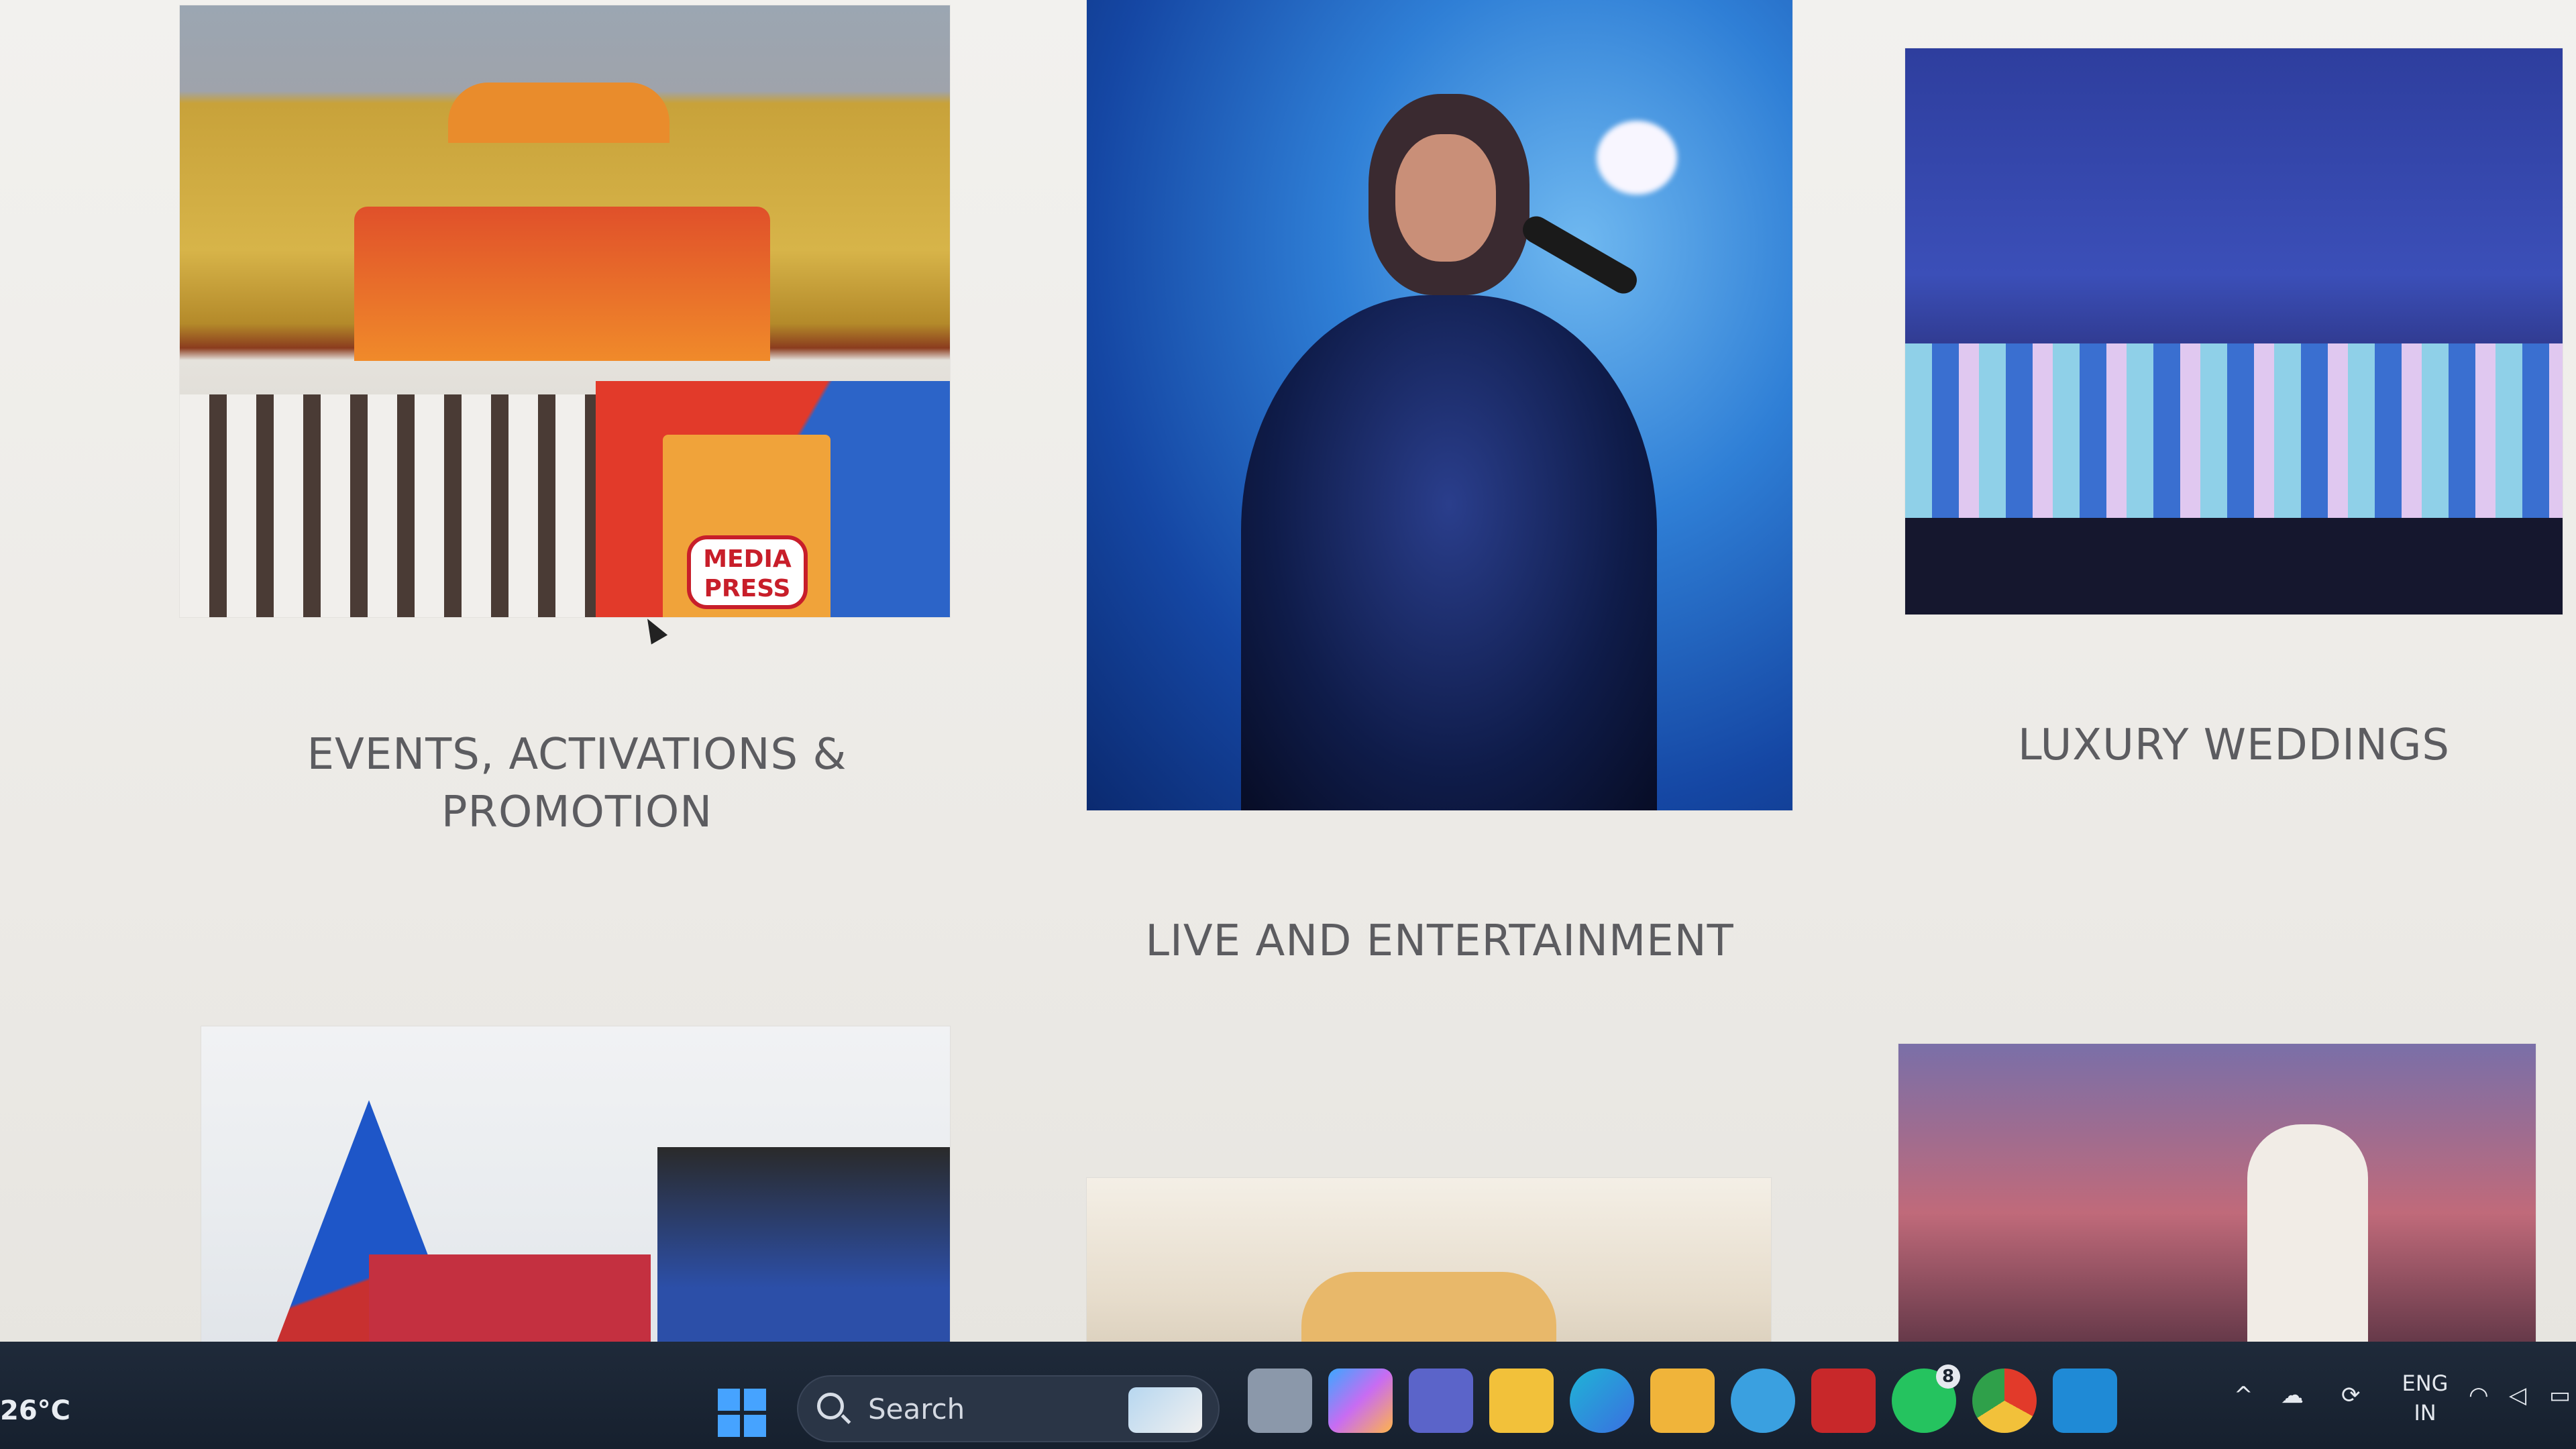 The height and width of the screenshot is (1449, 2576). I want to click on windows-taskbar: 26°C Search 8 ^ ☁ ⟳ ENG IN ◠ ◁ ▭, so click(1288, 1395).